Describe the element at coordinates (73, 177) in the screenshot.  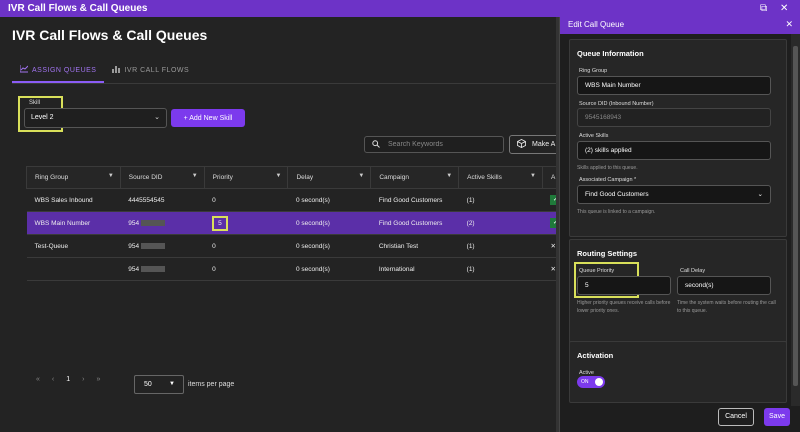
I see `column-header-ring-group: Ring Group ▼` at that location.